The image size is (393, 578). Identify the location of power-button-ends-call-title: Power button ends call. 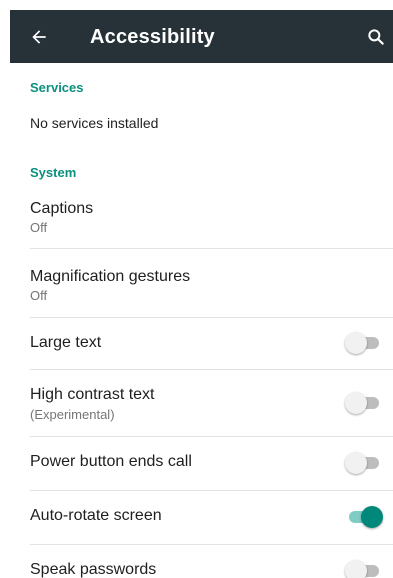
(111, 461).